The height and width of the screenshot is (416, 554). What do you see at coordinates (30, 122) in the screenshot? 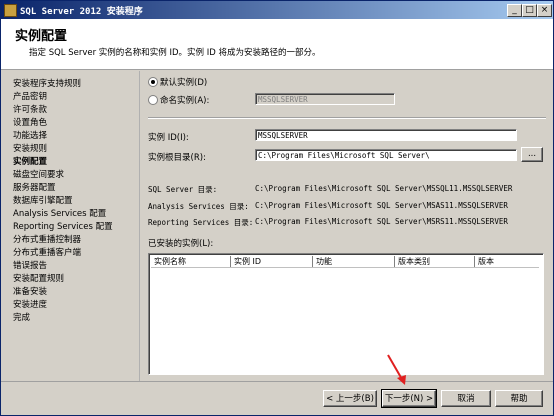
I see `sidebar-item-setup-role: 设置角色` at bounding box center [30, 122].